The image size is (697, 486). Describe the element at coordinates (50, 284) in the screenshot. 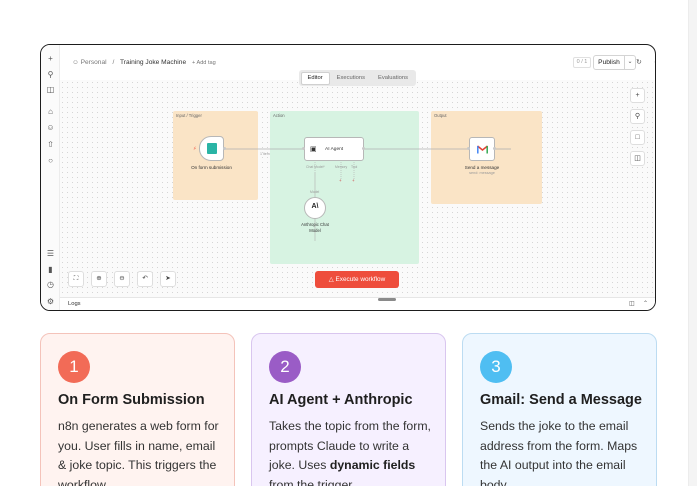

I see `help-icon: ◷` at that location.